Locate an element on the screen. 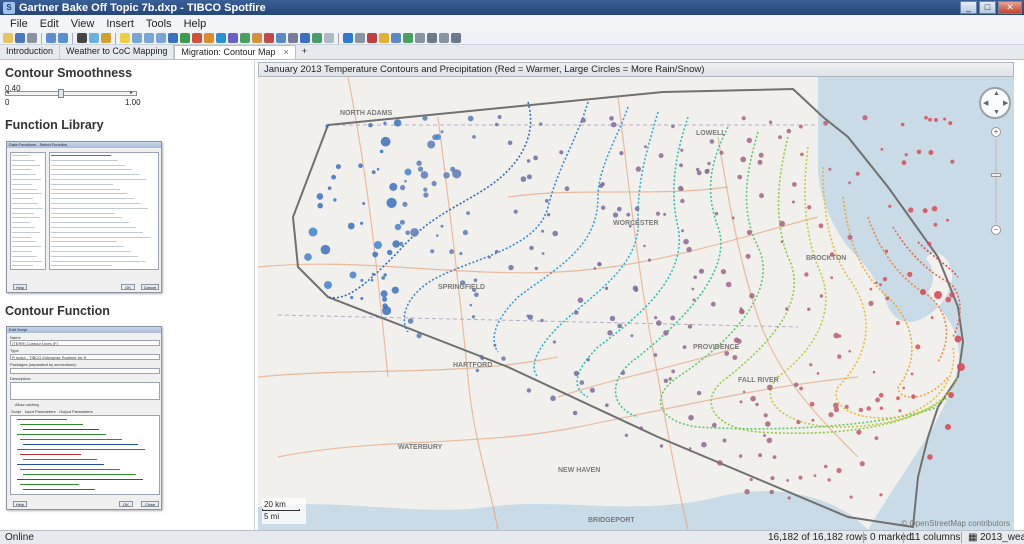  pie-chart-icon is located at coordinates (209, 38).